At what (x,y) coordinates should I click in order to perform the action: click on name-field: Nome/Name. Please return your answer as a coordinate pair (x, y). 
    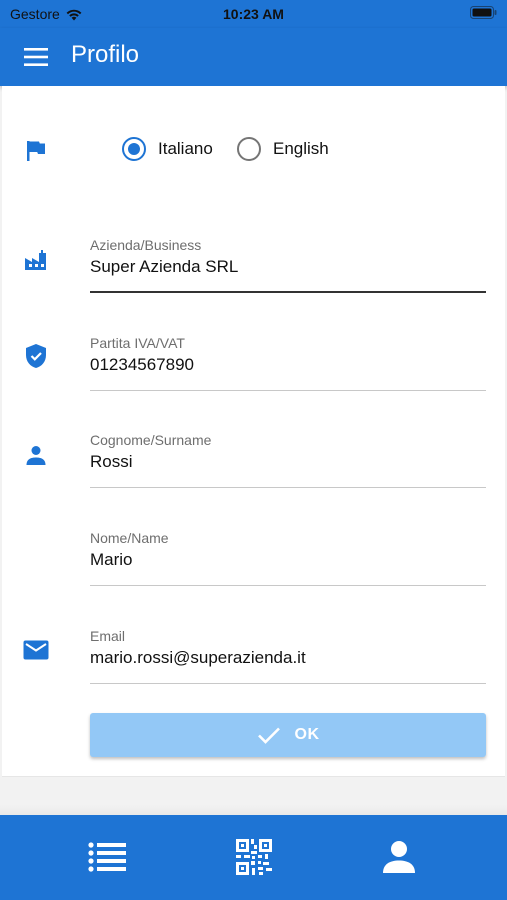
    Looking at the image, I should click on (288, 558).